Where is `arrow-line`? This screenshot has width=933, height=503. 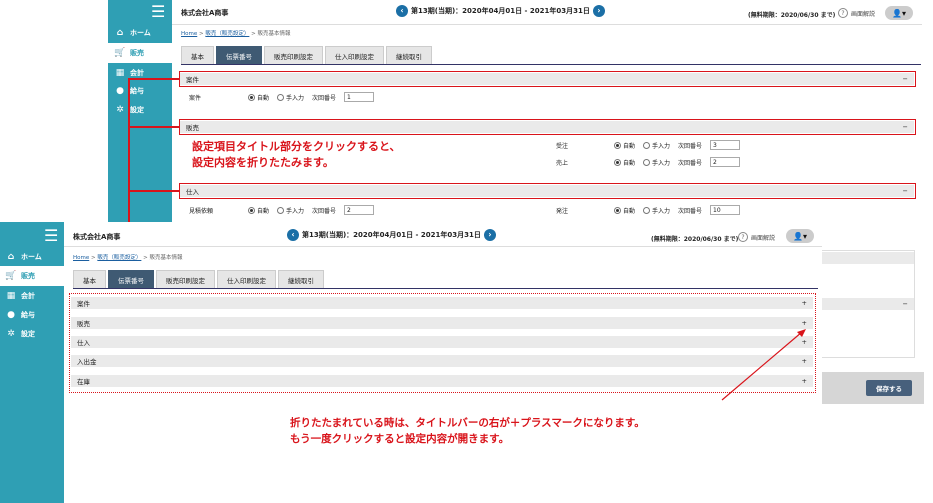 arrow-line is located at coordinates (762, 366).